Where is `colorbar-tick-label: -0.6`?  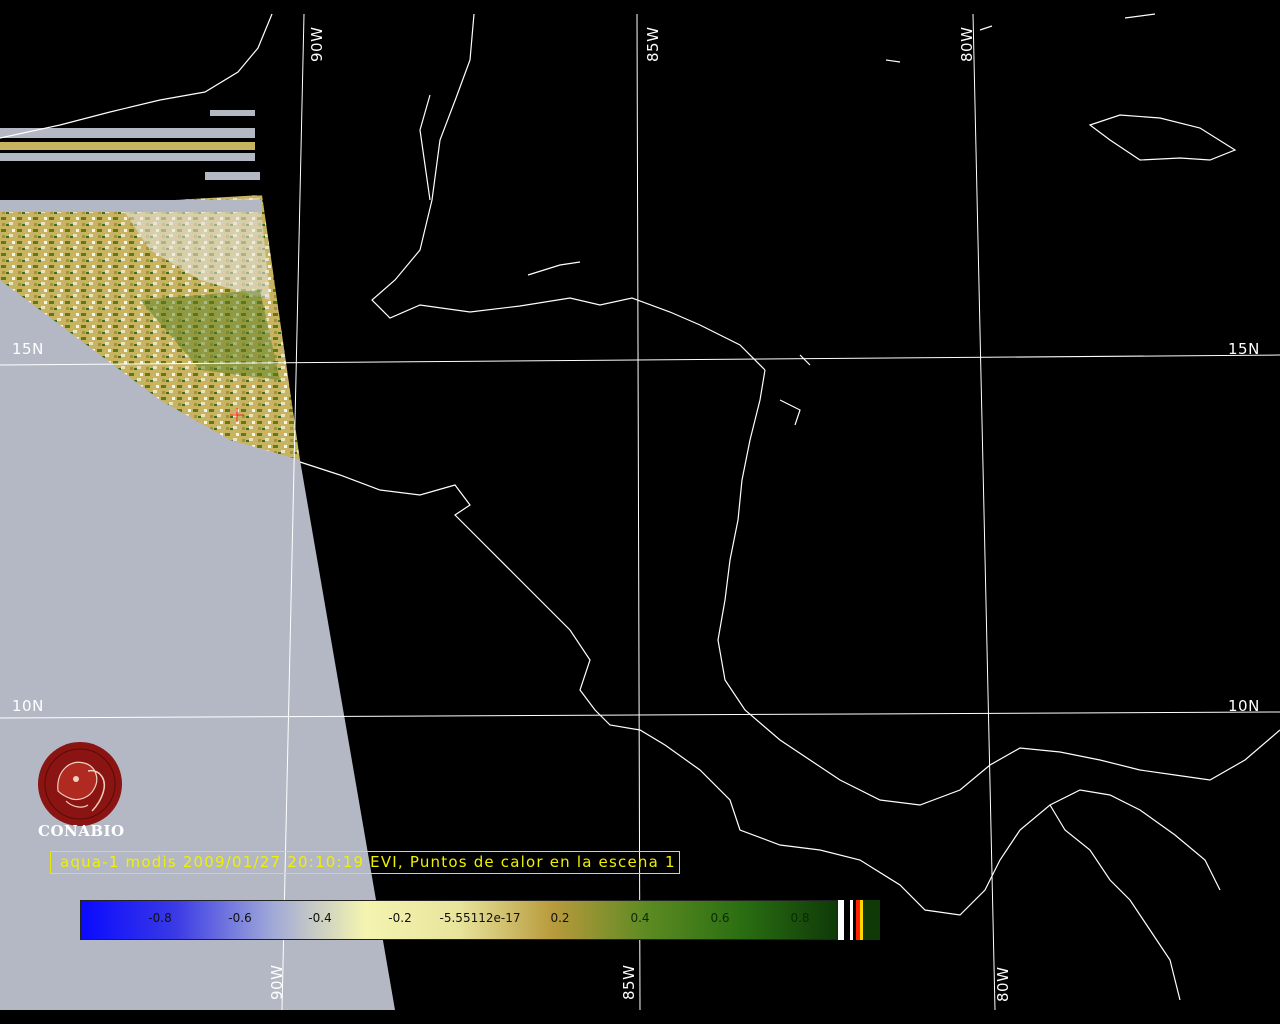 colorbar-tick-label: -0.6 is located at coordinates (240, 918).